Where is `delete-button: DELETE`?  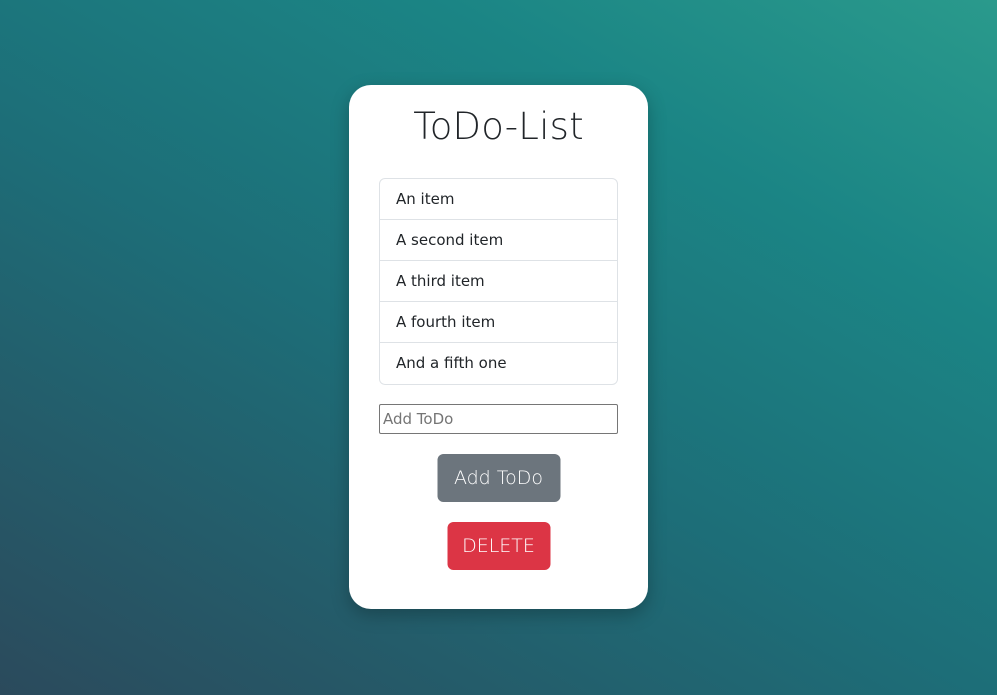
delete-button: DELETE is located at coordinates (498, 546).